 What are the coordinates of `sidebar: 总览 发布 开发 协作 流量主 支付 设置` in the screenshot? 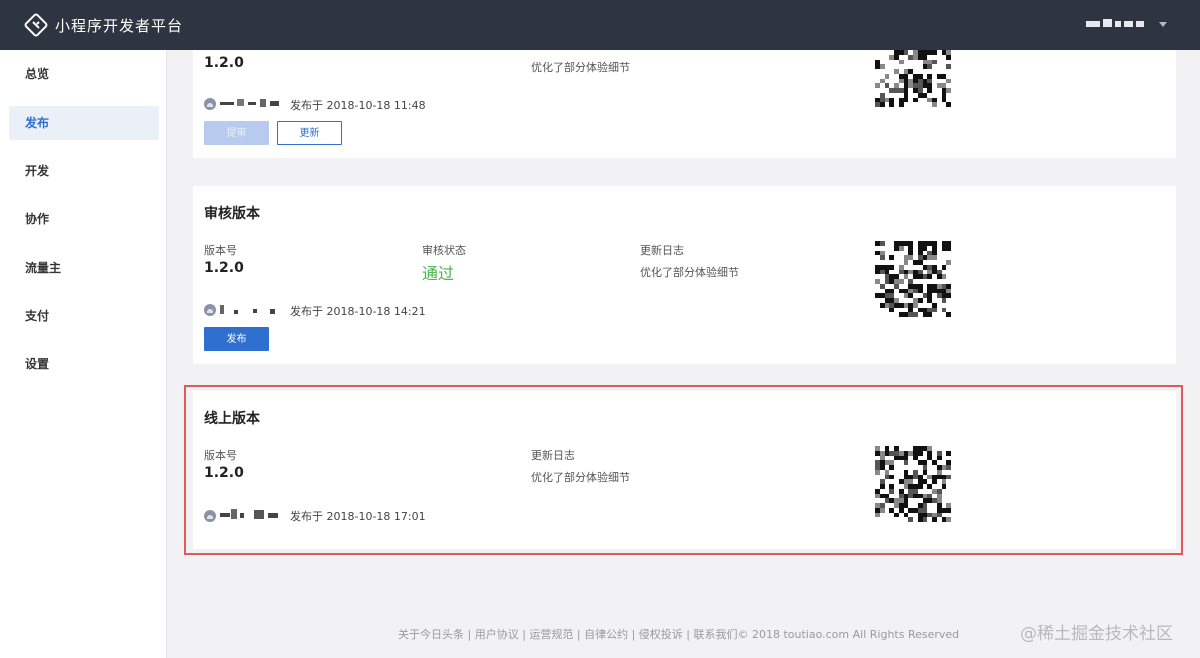 It's located at (83, 354).